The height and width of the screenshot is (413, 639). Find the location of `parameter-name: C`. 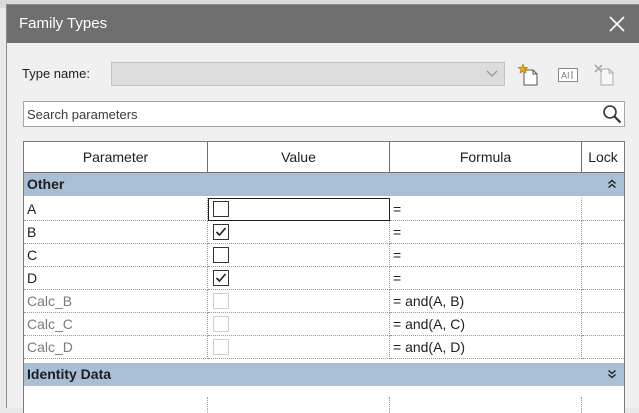

parameter-name: C is located at coordinates (116, 255).